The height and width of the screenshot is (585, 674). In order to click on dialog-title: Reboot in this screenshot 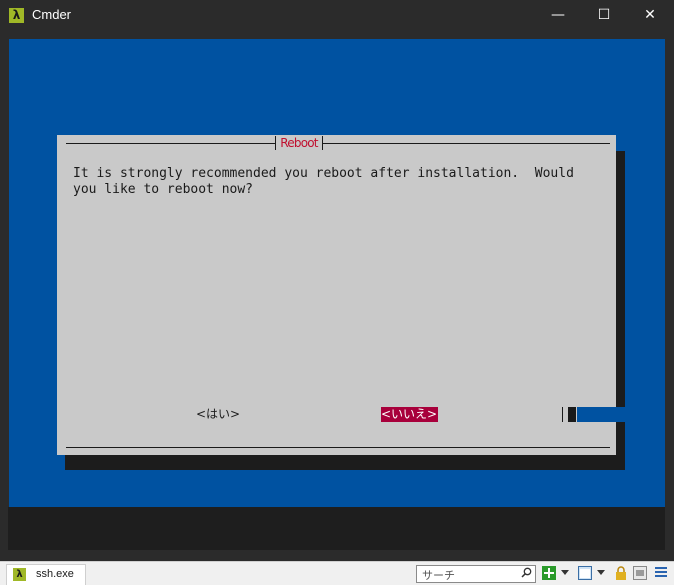, I will do `click(299, 143)`.